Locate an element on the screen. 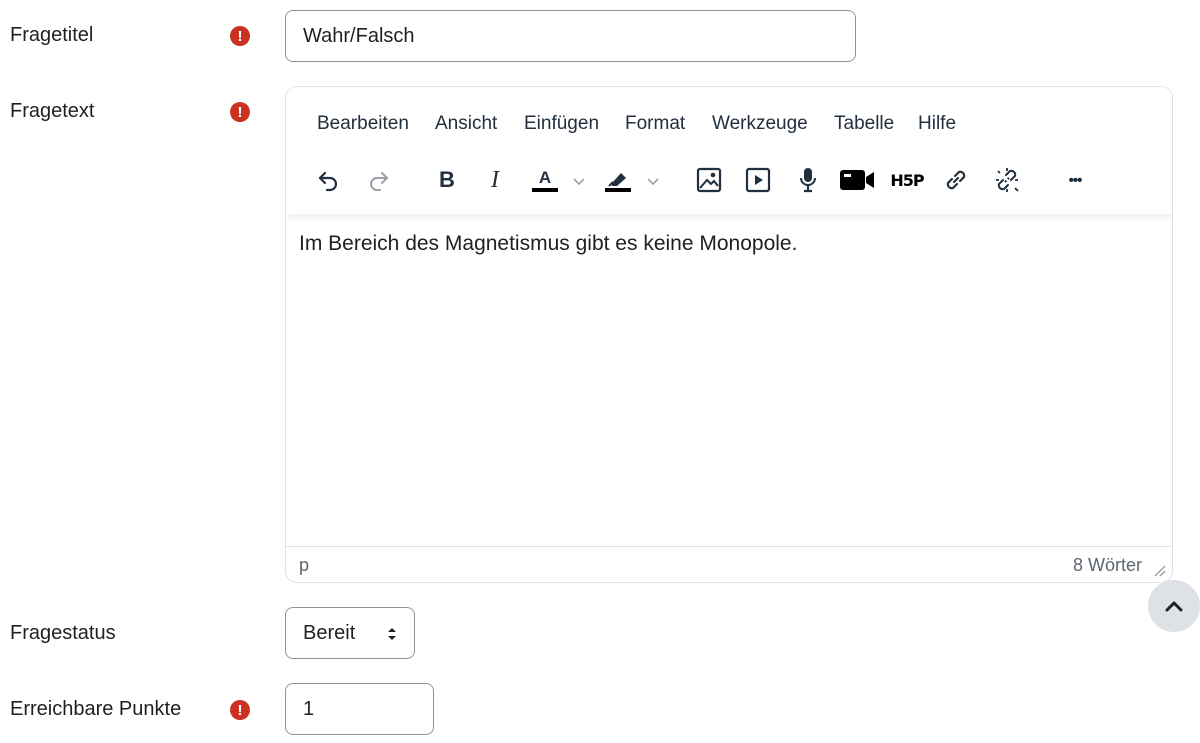 This screenshot has height=743, width=1200. insert-link-button is located at coordinates (956, 180).